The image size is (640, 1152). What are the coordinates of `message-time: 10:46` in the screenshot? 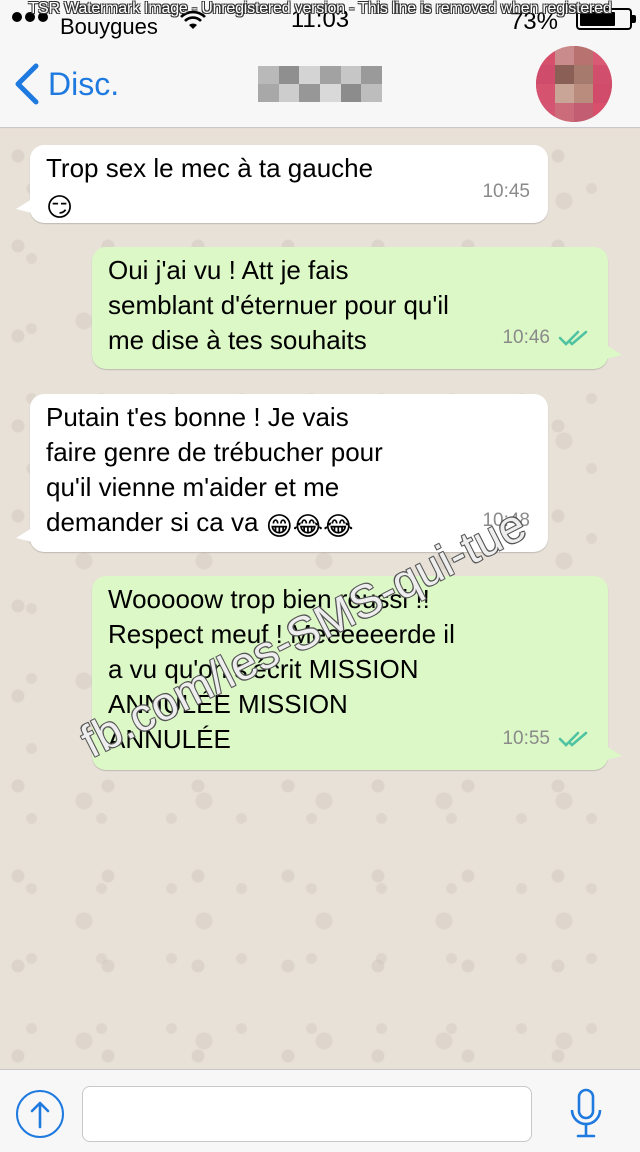 It's located at (526, 337).